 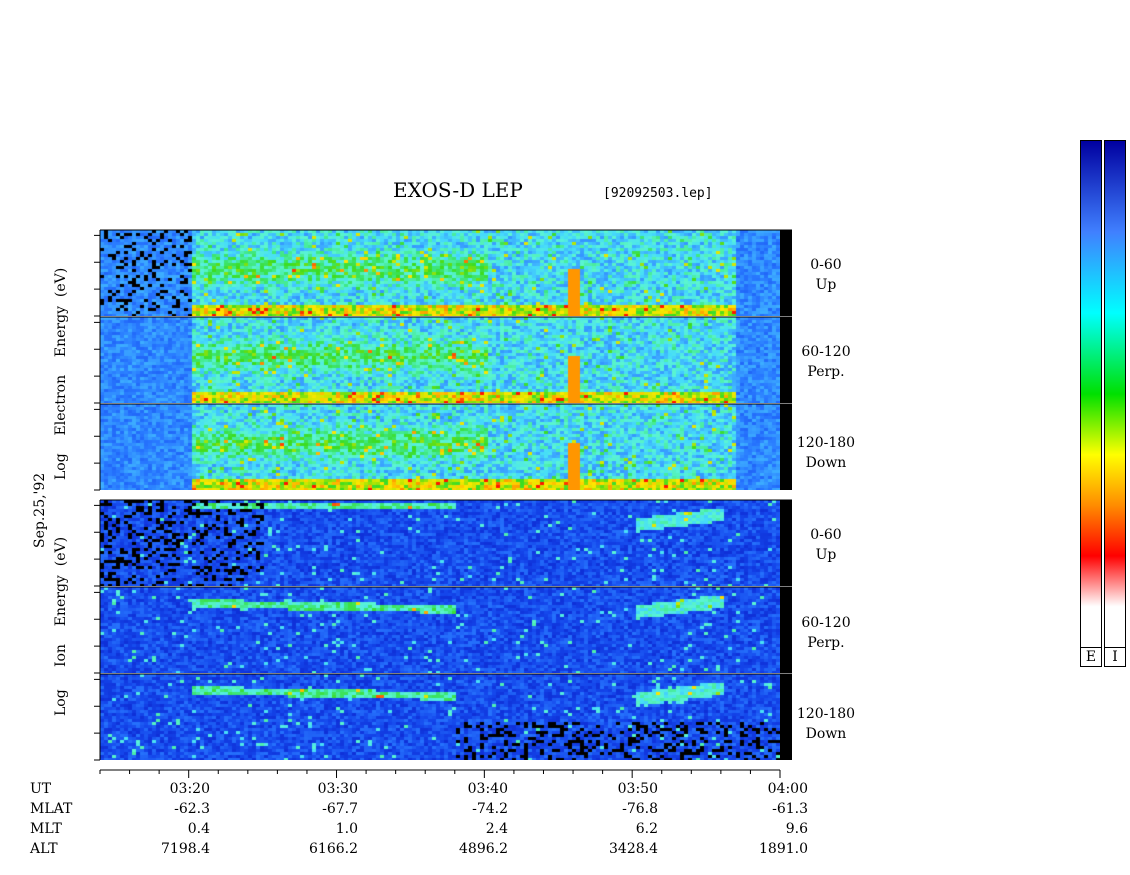 What do you see at coordinates (787, 789) in the screenshot?
I see `ephemeris-value: 04:00` at bounding box center [787, 789].